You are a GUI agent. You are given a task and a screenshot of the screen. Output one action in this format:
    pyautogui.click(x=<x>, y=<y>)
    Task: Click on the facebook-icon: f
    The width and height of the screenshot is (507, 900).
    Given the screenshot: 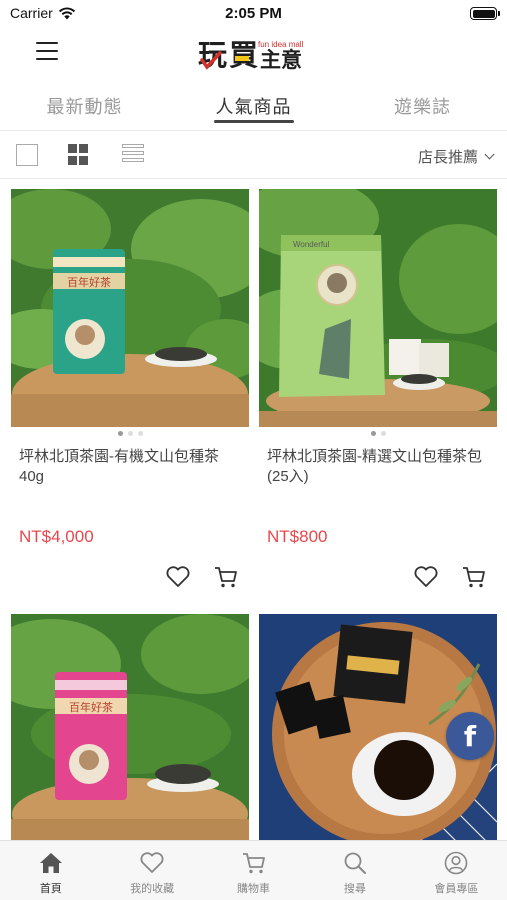 What is the action you would take?
    pyautogui.click(x=470, y=736)
    